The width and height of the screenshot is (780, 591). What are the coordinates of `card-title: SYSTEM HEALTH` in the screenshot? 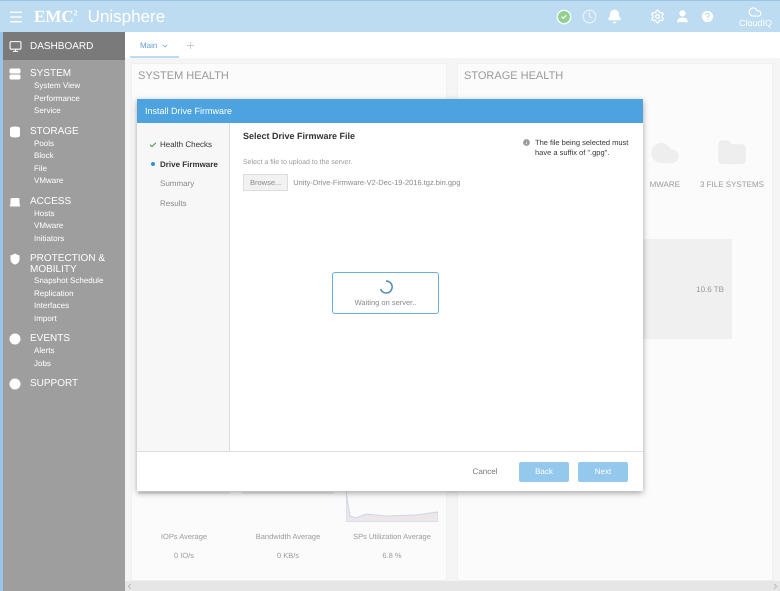 It's located at (183, 76).